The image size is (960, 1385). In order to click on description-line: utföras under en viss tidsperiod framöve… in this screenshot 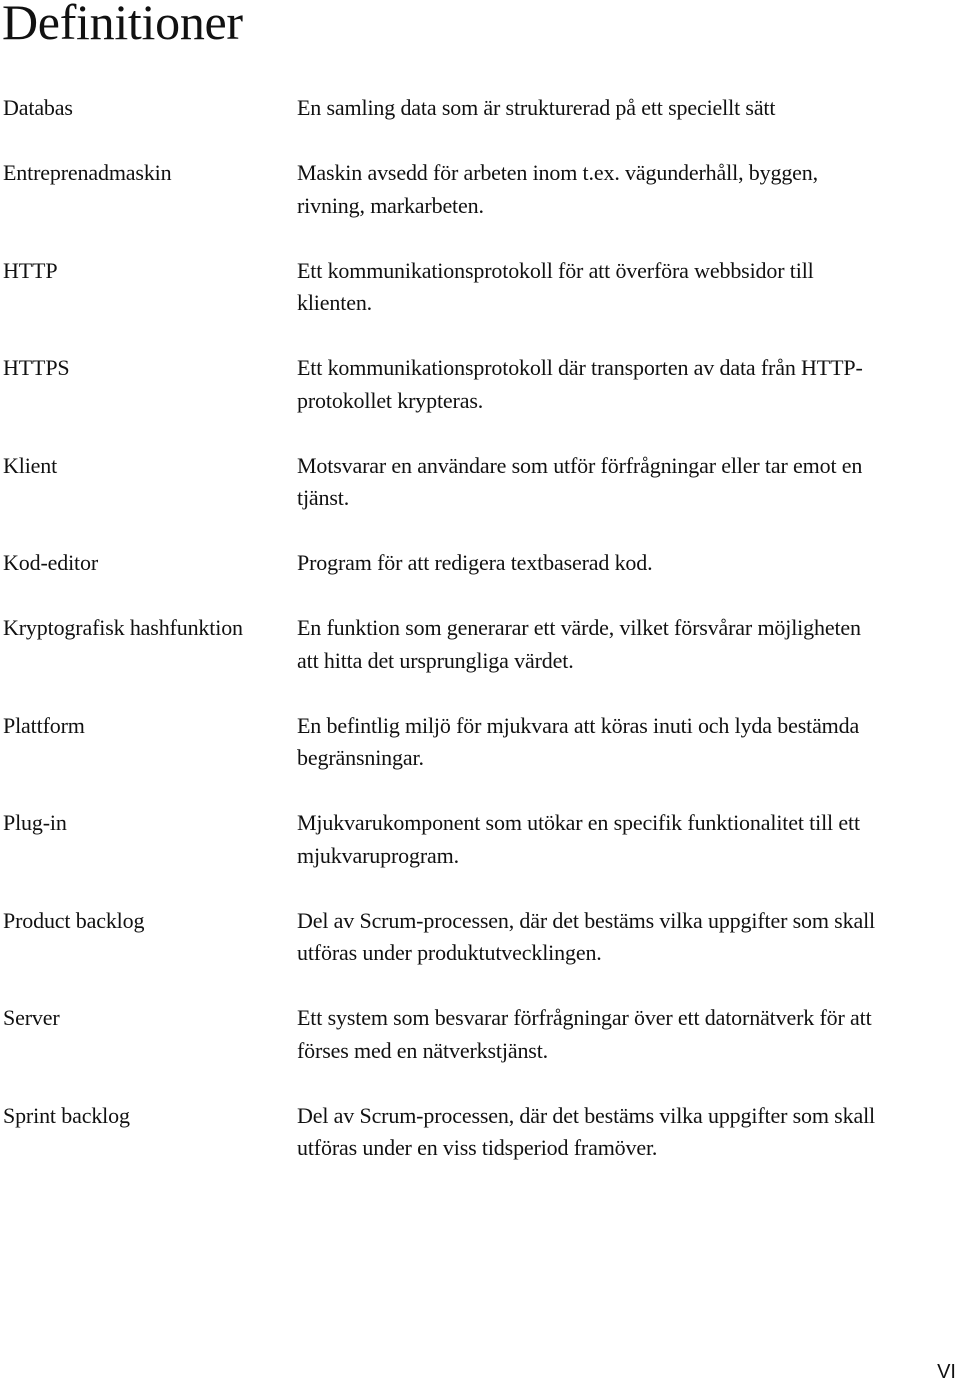, I will do `click(477, 1147)`.